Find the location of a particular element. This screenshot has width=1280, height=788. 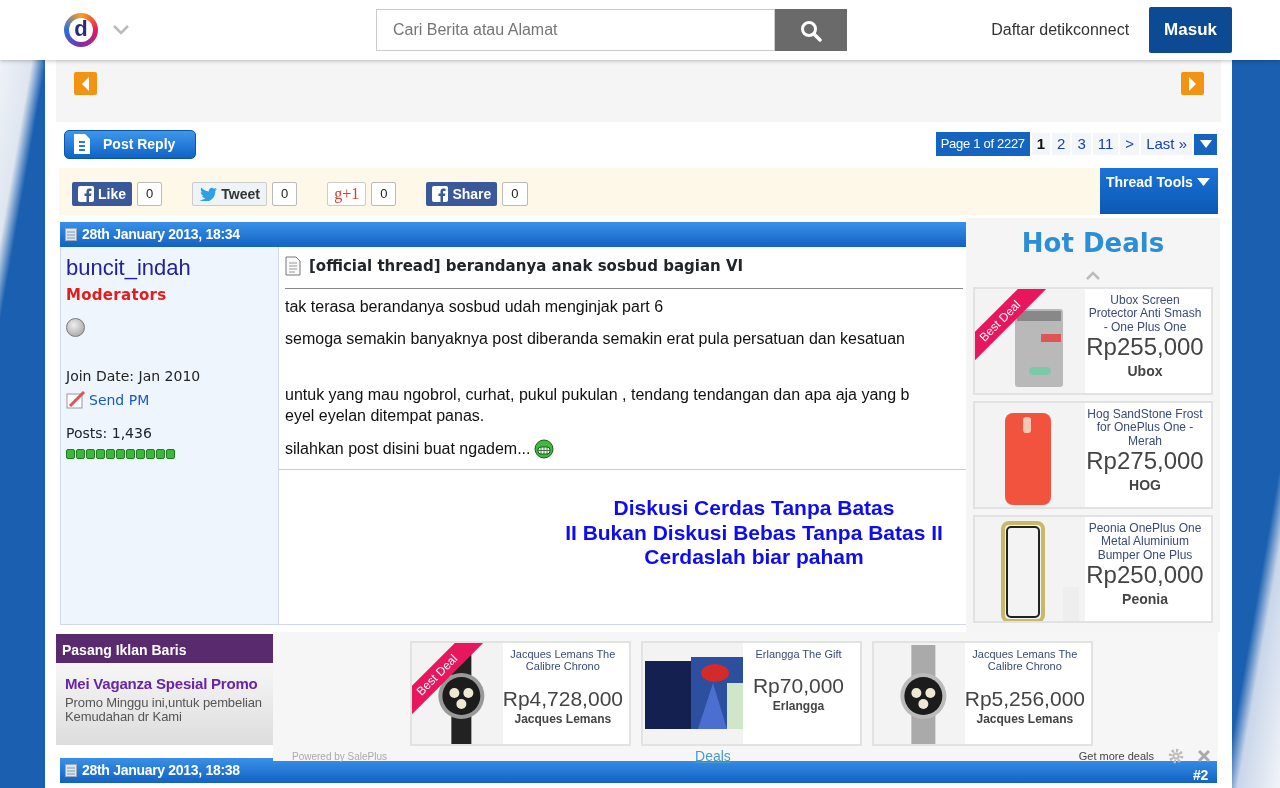

deal-card: Hog SandStone Frost for OnePlus One - Merah Rp275,000 HOG is located at coordinates (1093, 455).